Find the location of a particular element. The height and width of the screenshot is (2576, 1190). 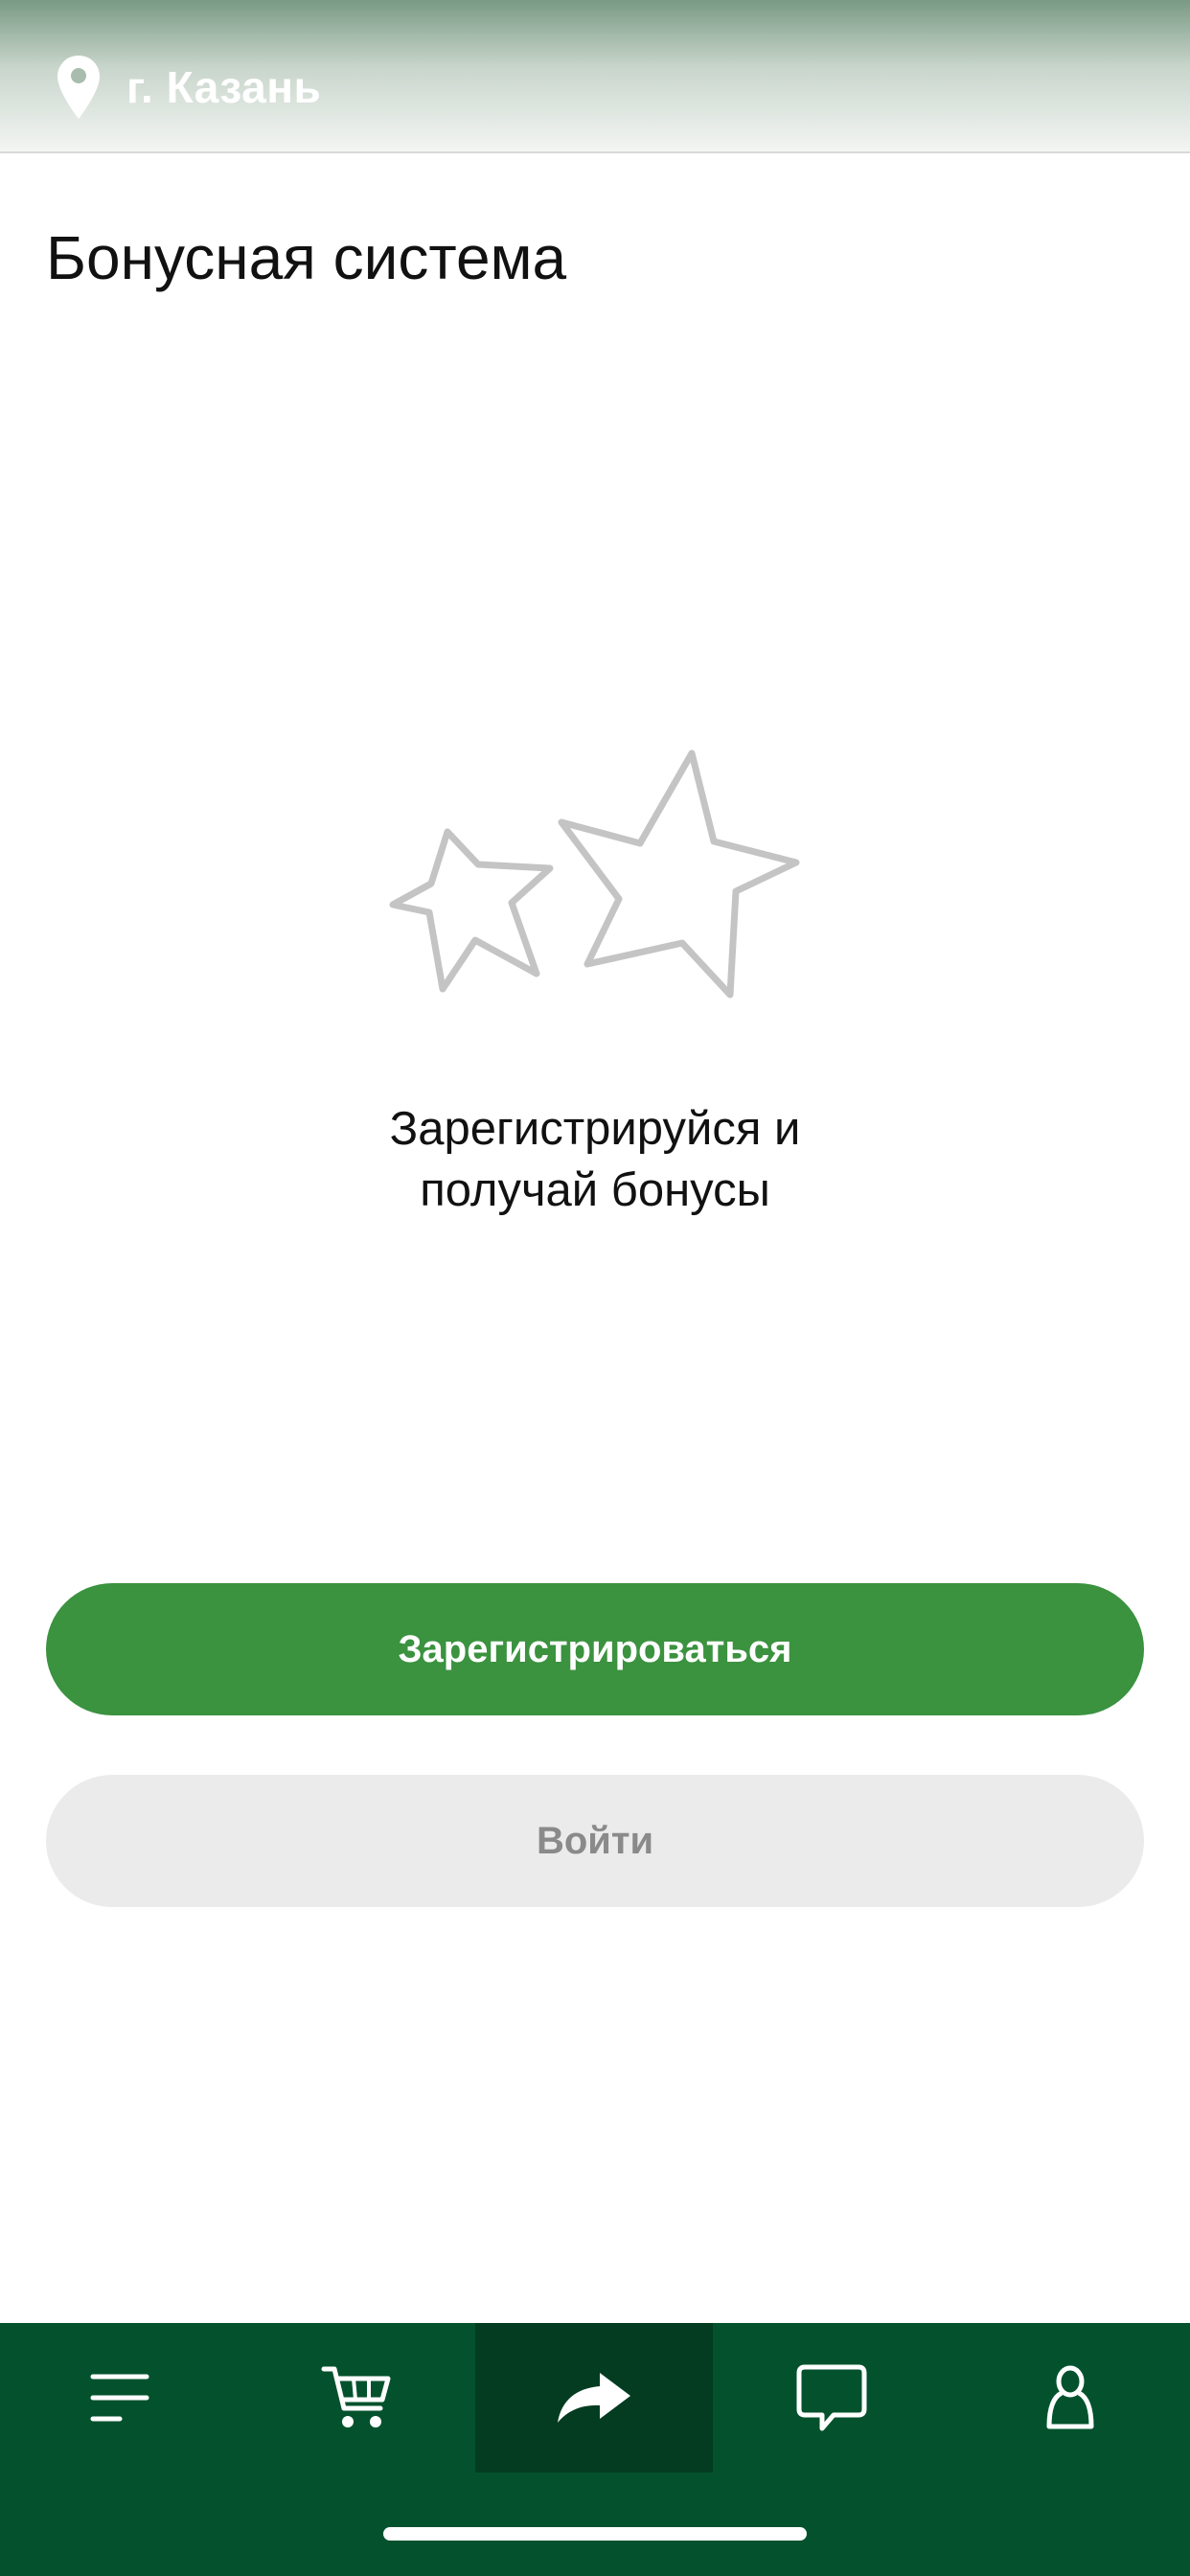

stars-icon is located at coordinates (594, 874).